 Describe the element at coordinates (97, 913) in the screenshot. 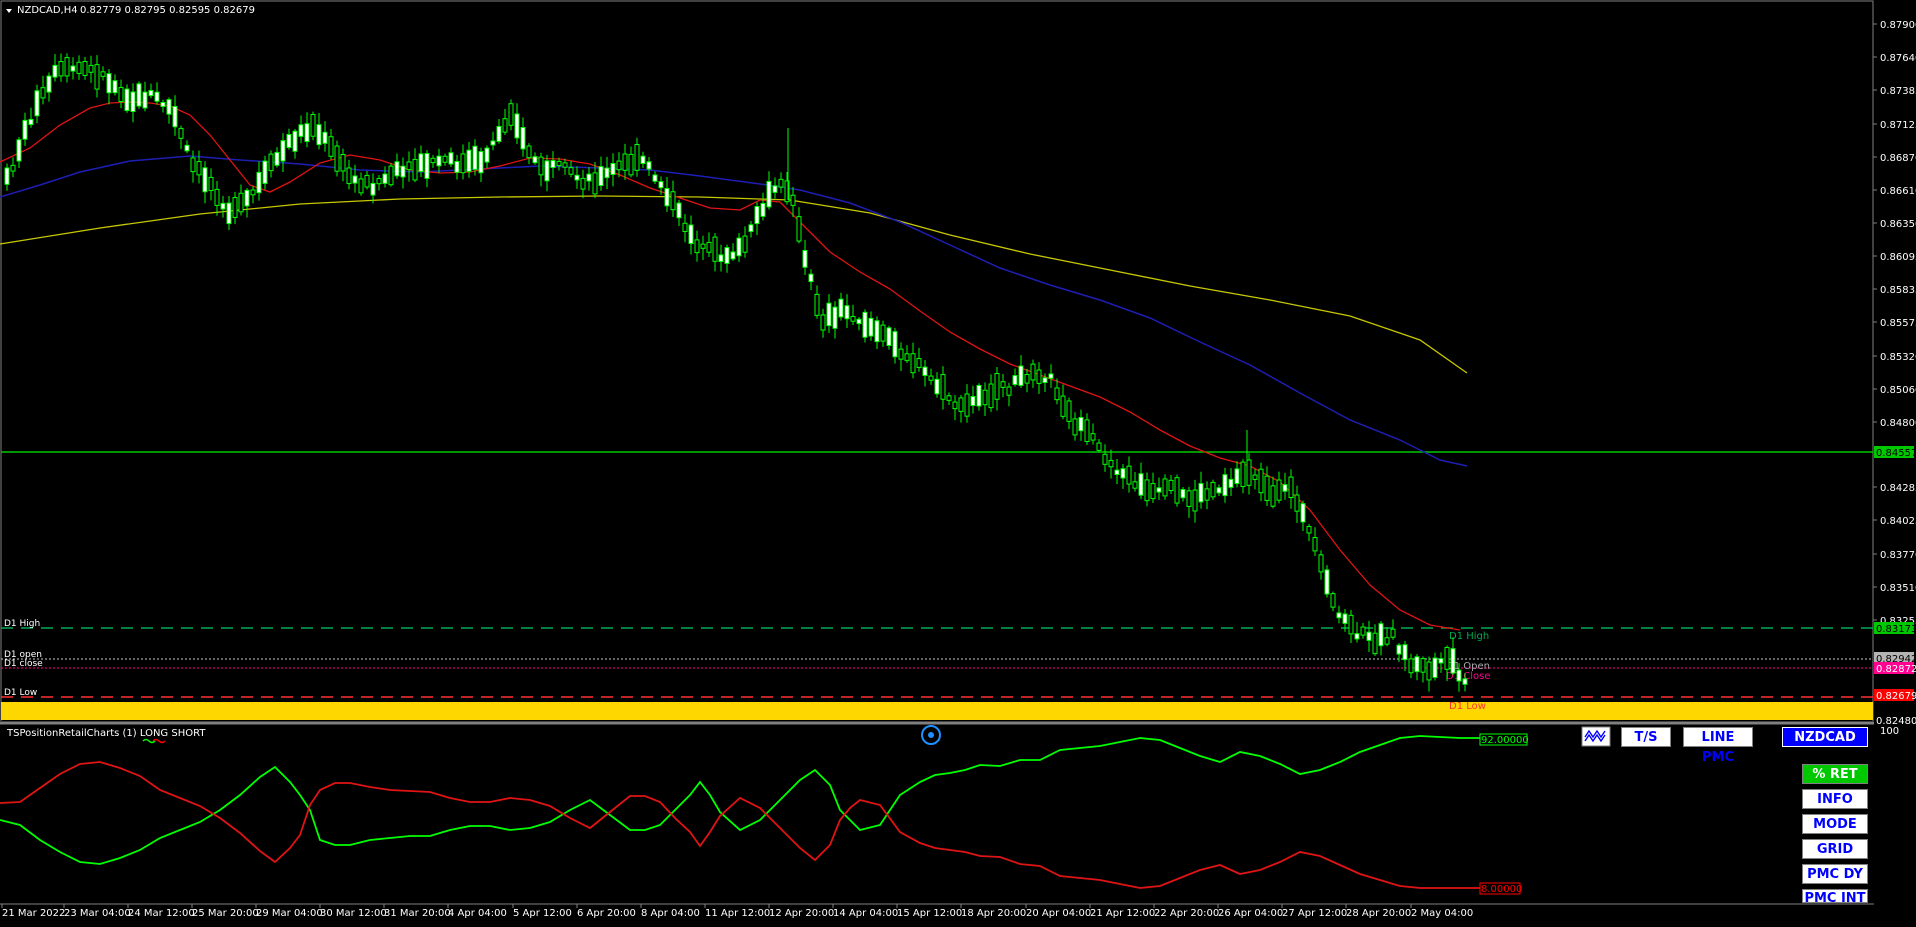

I see `time-label: 23 Mar 04:00` at that location.